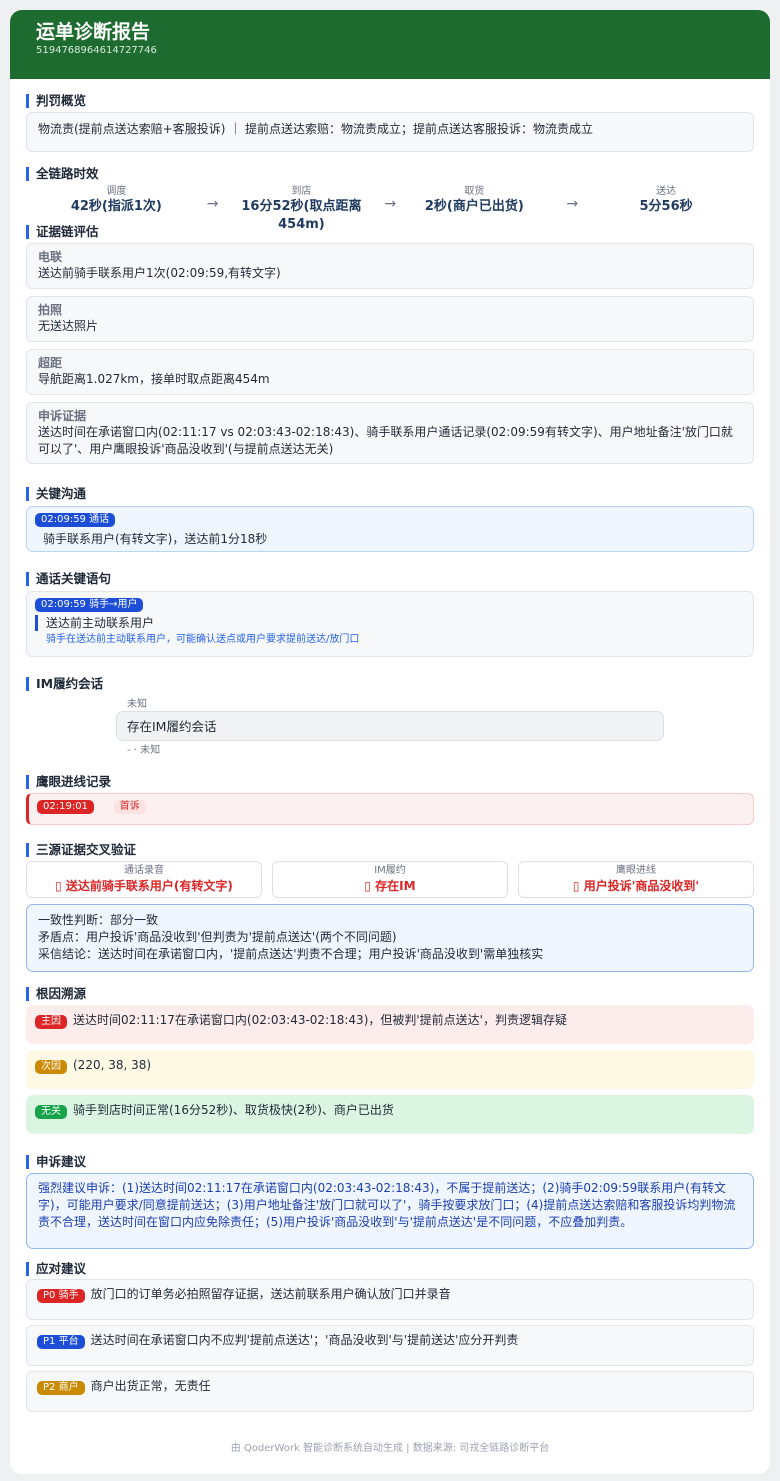 This screenshot has height=1481, width=780. What do you see at coordinates (390, 1391) in the screenshot?
I see `action-merchant: P2 商户 商户出货正常，无责任` at bounding box center [390, 1391].